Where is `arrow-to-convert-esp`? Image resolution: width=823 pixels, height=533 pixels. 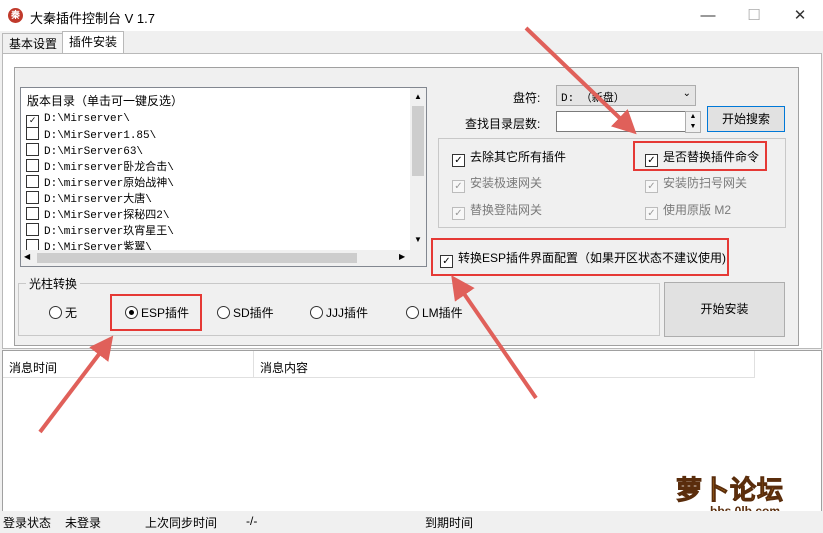 arrow-to-convert-esp is located at coordinates (494, 337).